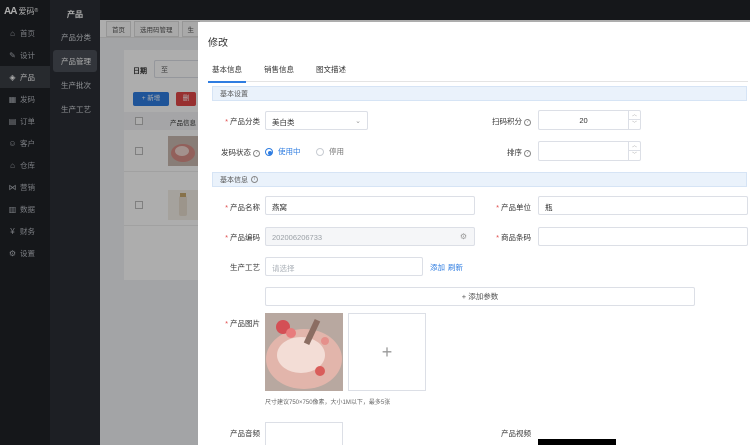  Describe the element at coordinates (463, 236) in the screenshot. I see `gear-icon: ⚙` at that location.